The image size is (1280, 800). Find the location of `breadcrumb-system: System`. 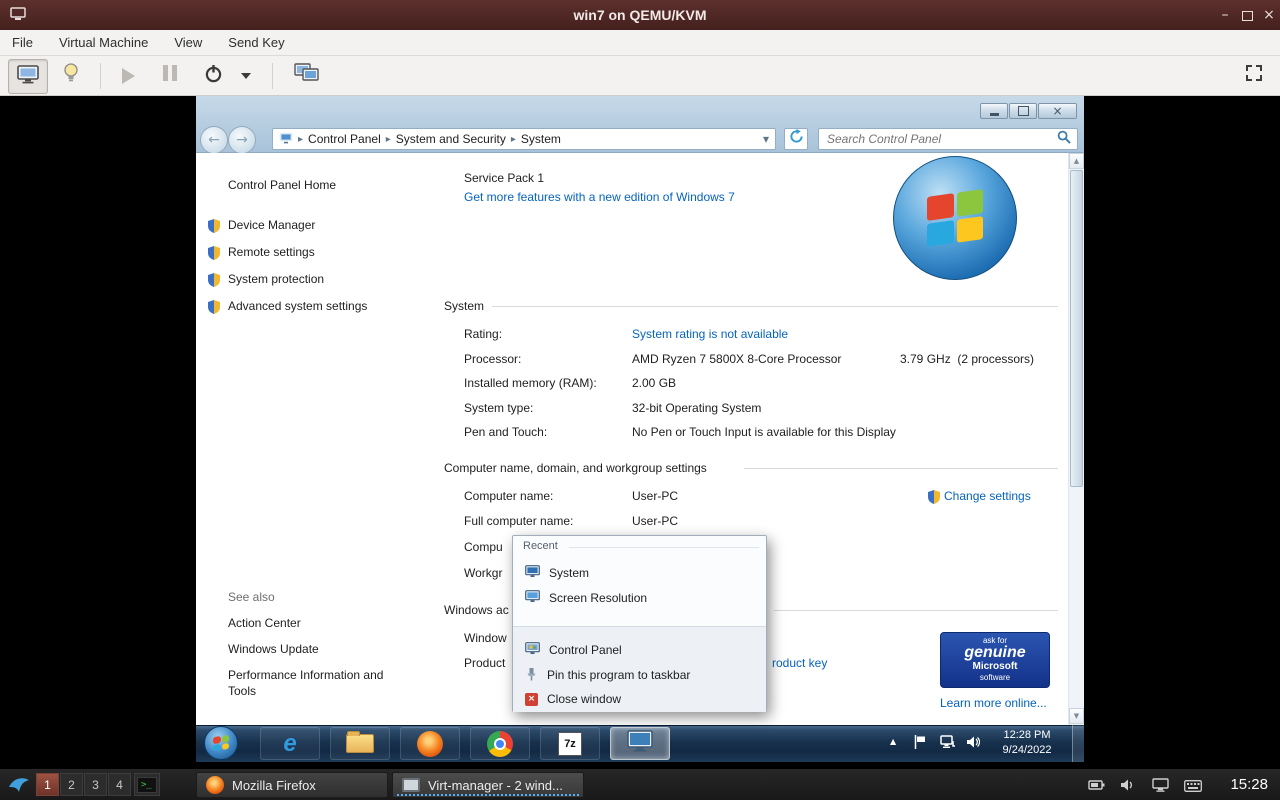

breadcrumb-system: System is located at coordinates (541, 139).